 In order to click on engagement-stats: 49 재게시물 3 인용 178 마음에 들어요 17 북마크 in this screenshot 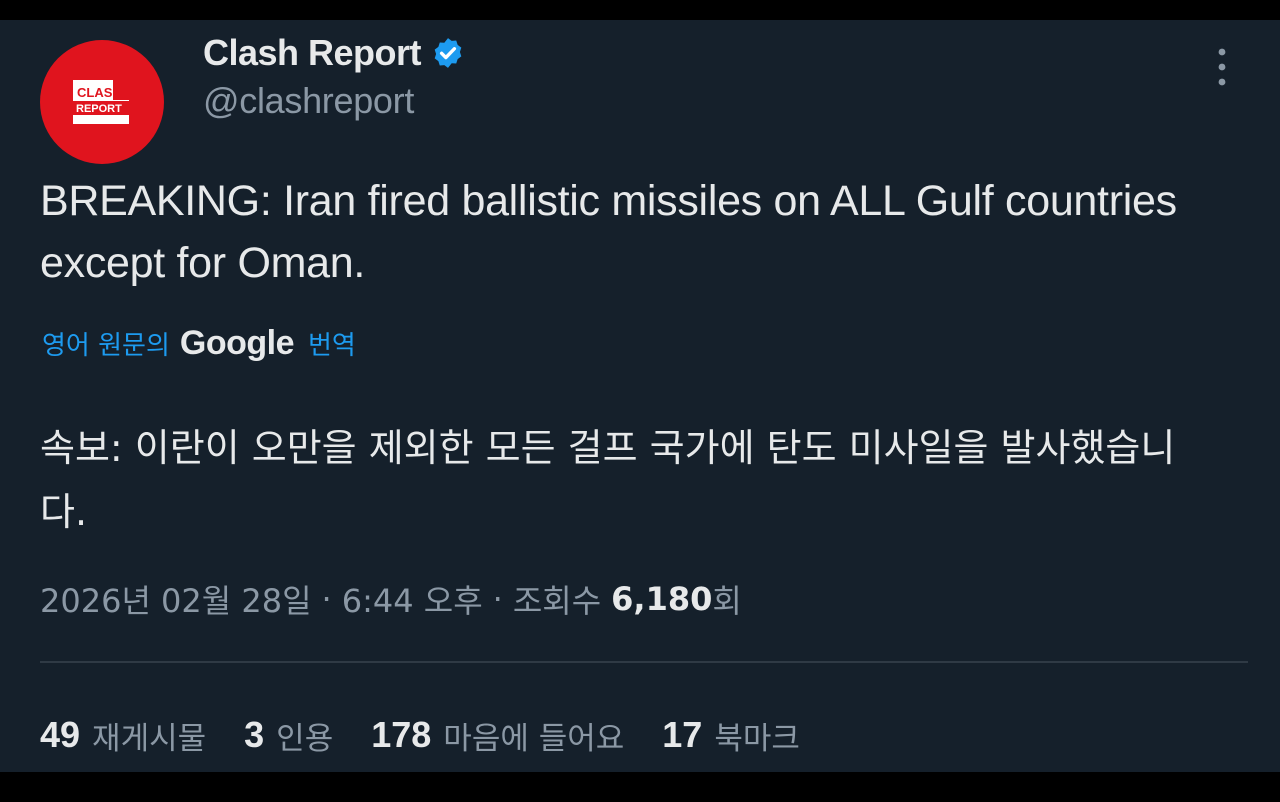, I will do `click(439, 735)`.